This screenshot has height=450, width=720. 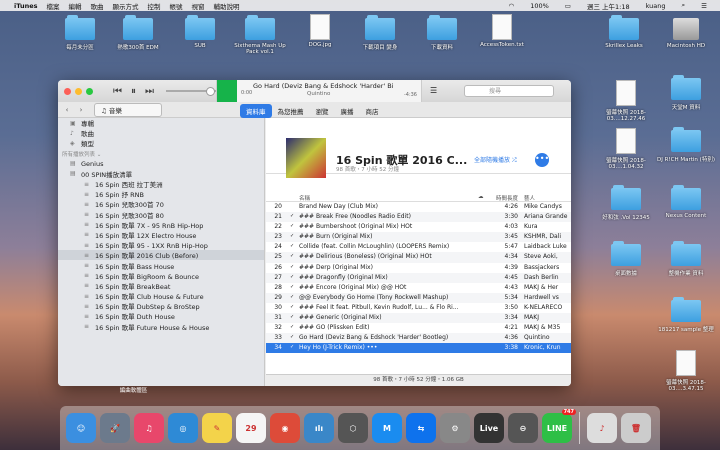 I want to click on sidebar-playlist-item: ≡ 16 Spin 兒歌300首 70, so click(x=161, y=204).